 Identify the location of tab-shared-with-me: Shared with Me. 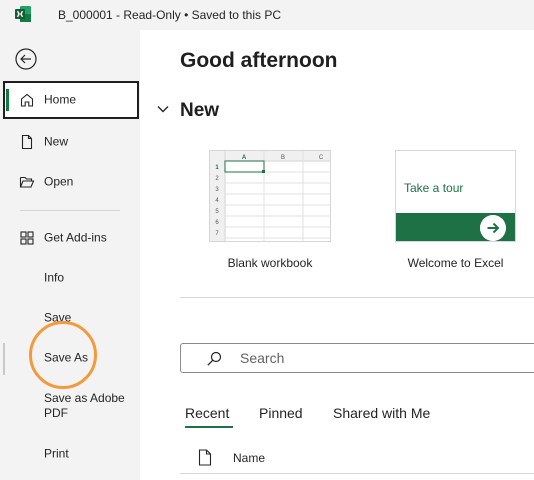
(381, 413).